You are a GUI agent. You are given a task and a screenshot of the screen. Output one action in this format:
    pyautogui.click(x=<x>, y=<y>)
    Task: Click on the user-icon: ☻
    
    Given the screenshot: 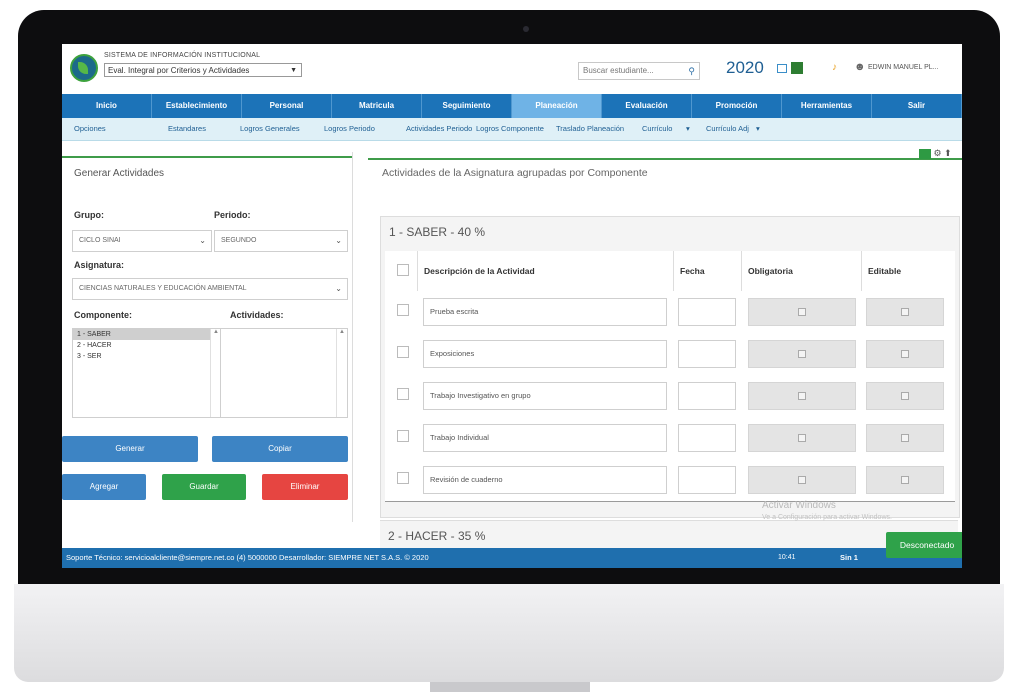 What is the action you would take?
    pyautogui.click(x=860, y=67)
    